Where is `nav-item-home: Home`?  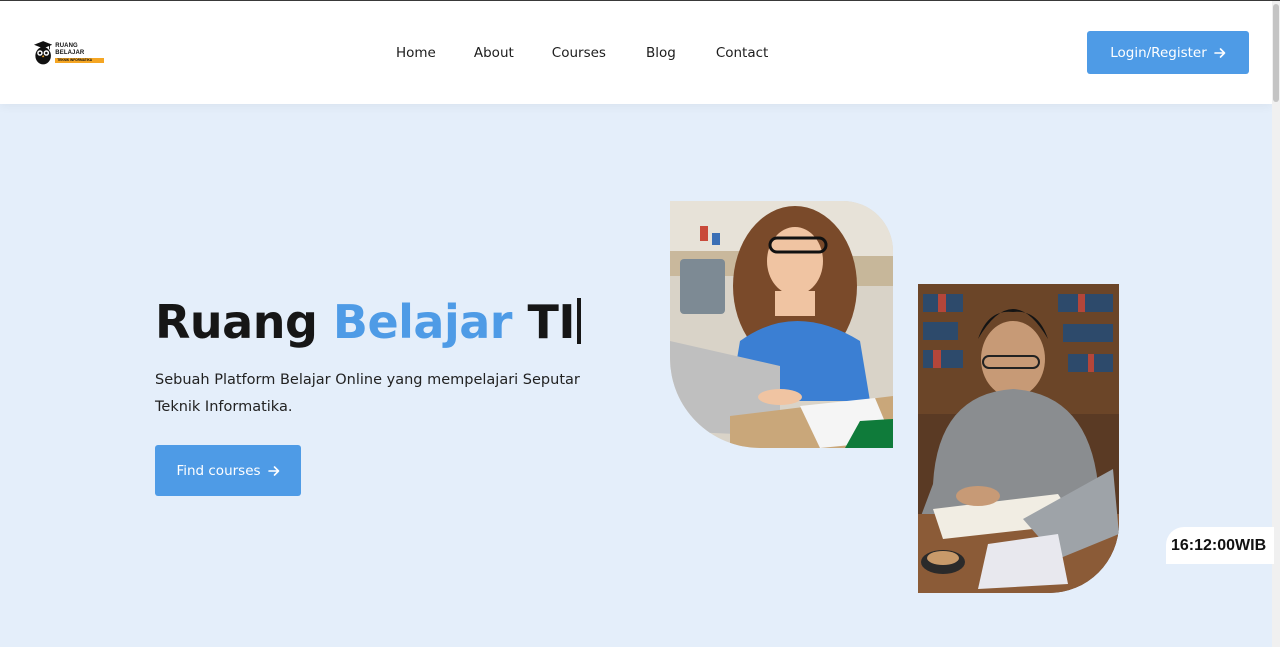
nav-item-home: Home is located at coordinates (416, 53).